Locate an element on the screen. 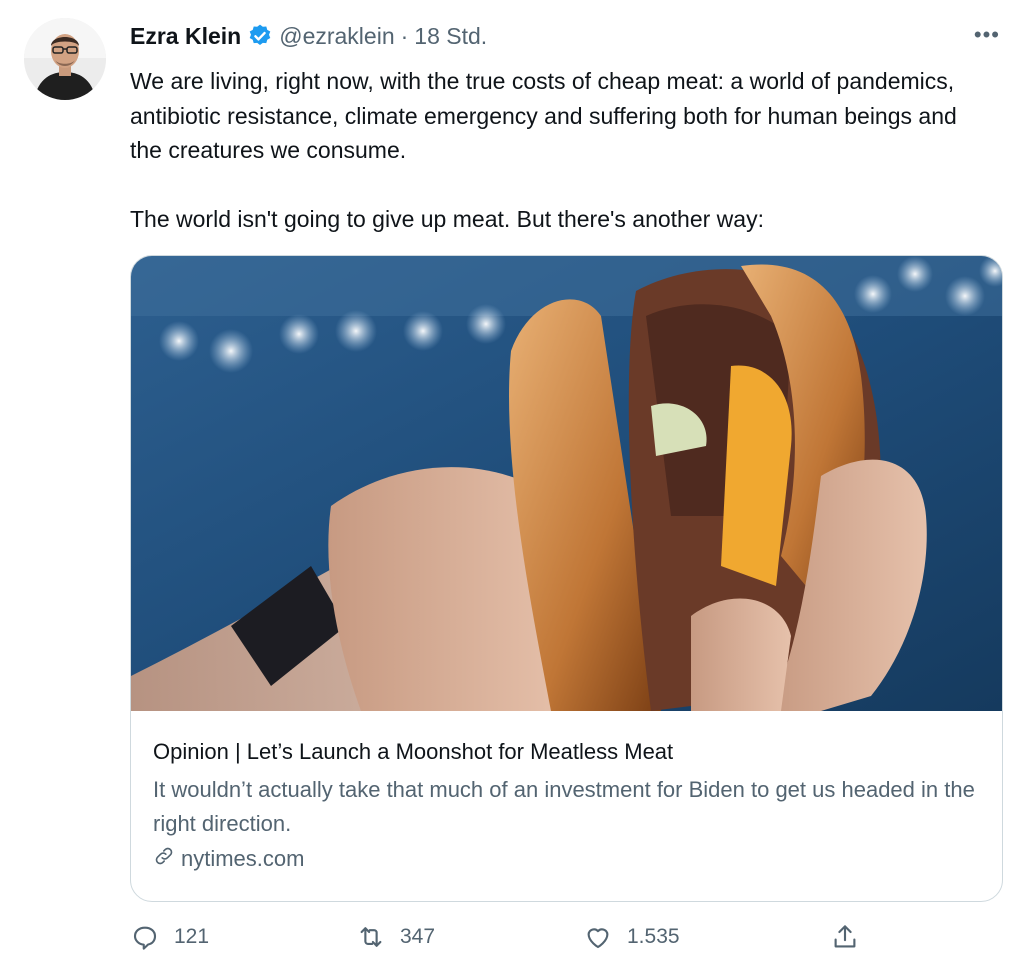  retweet-button: 347 is located at coordinates (395, 937).